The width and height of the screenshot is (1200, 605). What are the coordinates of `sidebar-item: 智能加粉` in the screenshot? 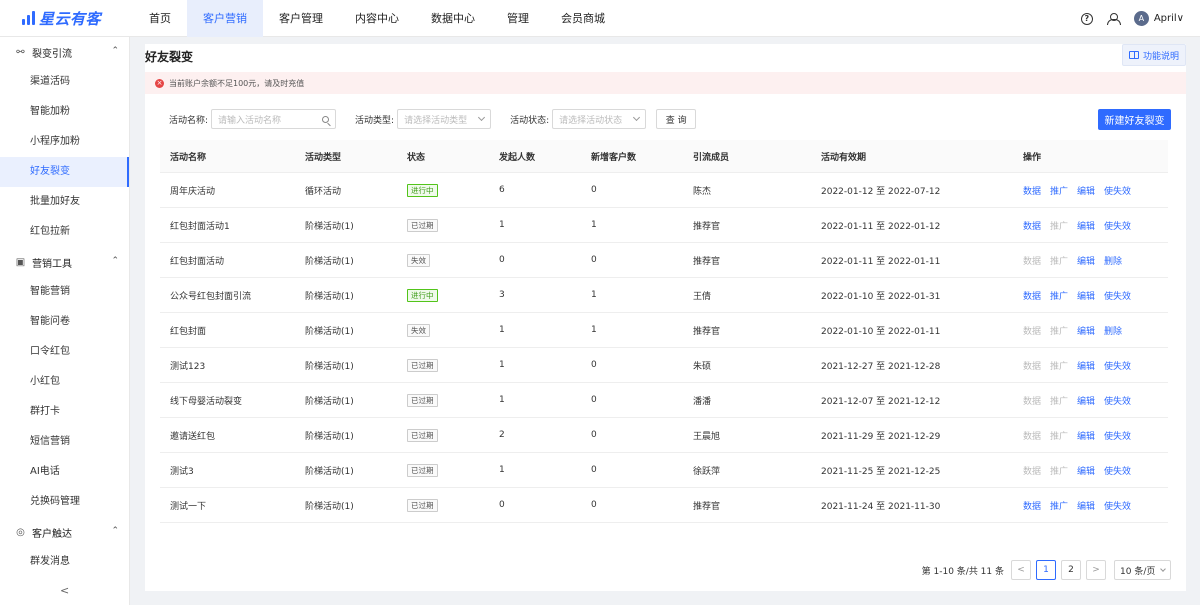 It's located at (64, 112).